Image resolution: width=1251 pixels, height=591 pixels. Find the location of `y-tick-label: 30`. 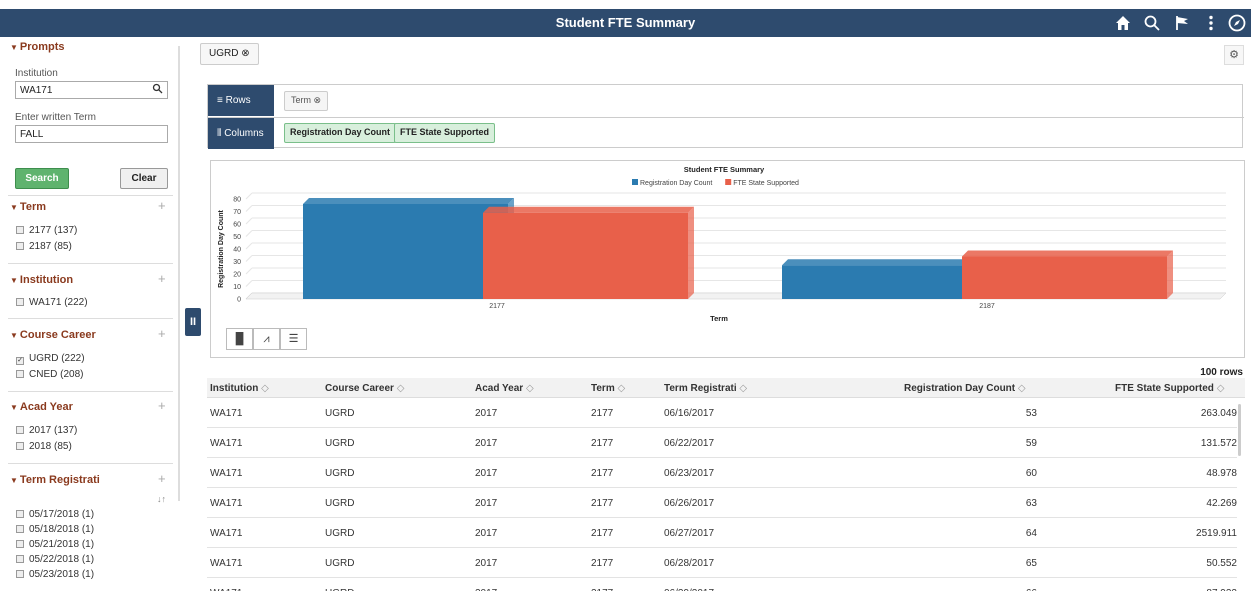

y-tick-label: 30 is located at coordinates (237, 262).